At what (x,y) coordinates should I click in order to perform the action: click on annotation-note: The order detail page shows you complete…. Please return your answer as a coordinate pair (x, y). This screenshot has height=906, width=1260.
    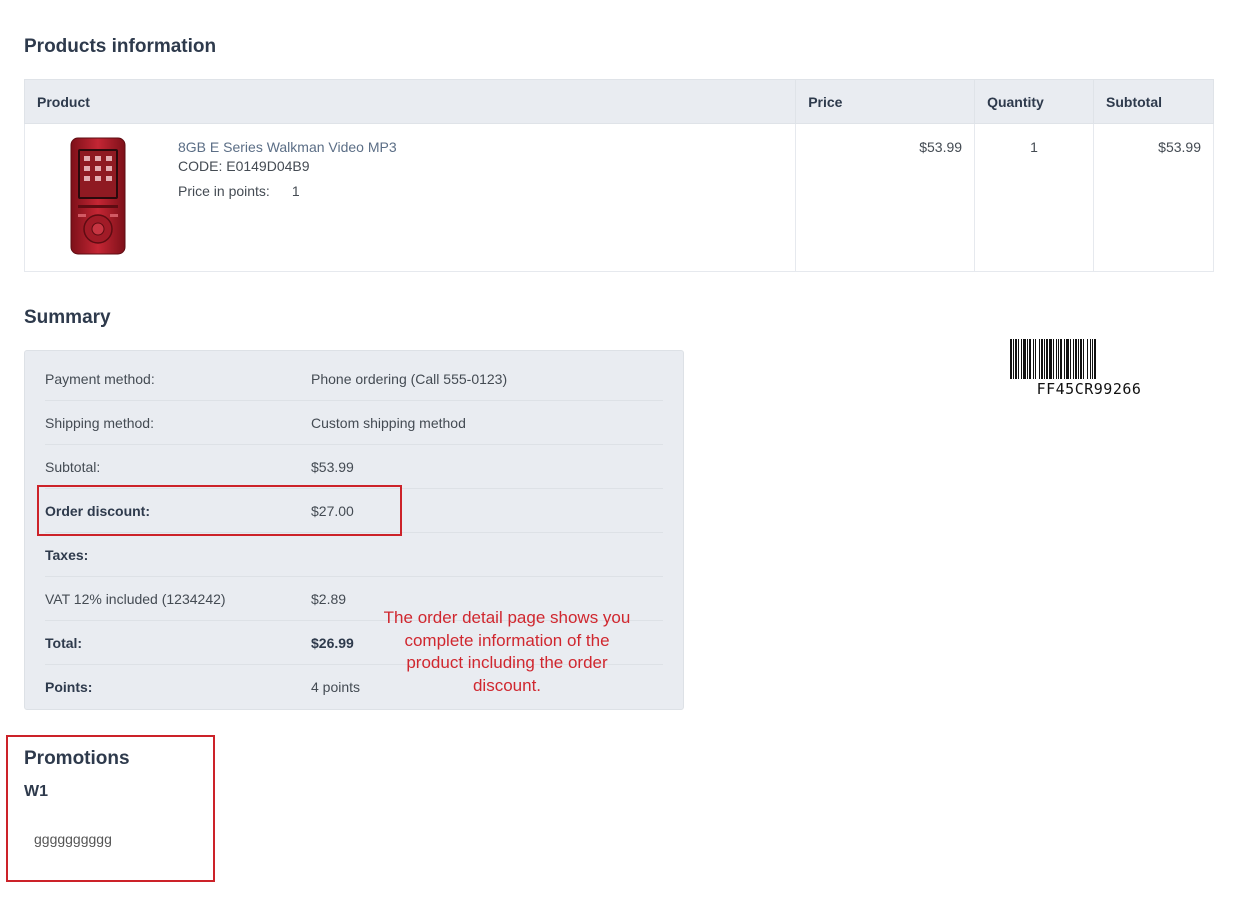
    Looking at the image, I should click on (507, 651).